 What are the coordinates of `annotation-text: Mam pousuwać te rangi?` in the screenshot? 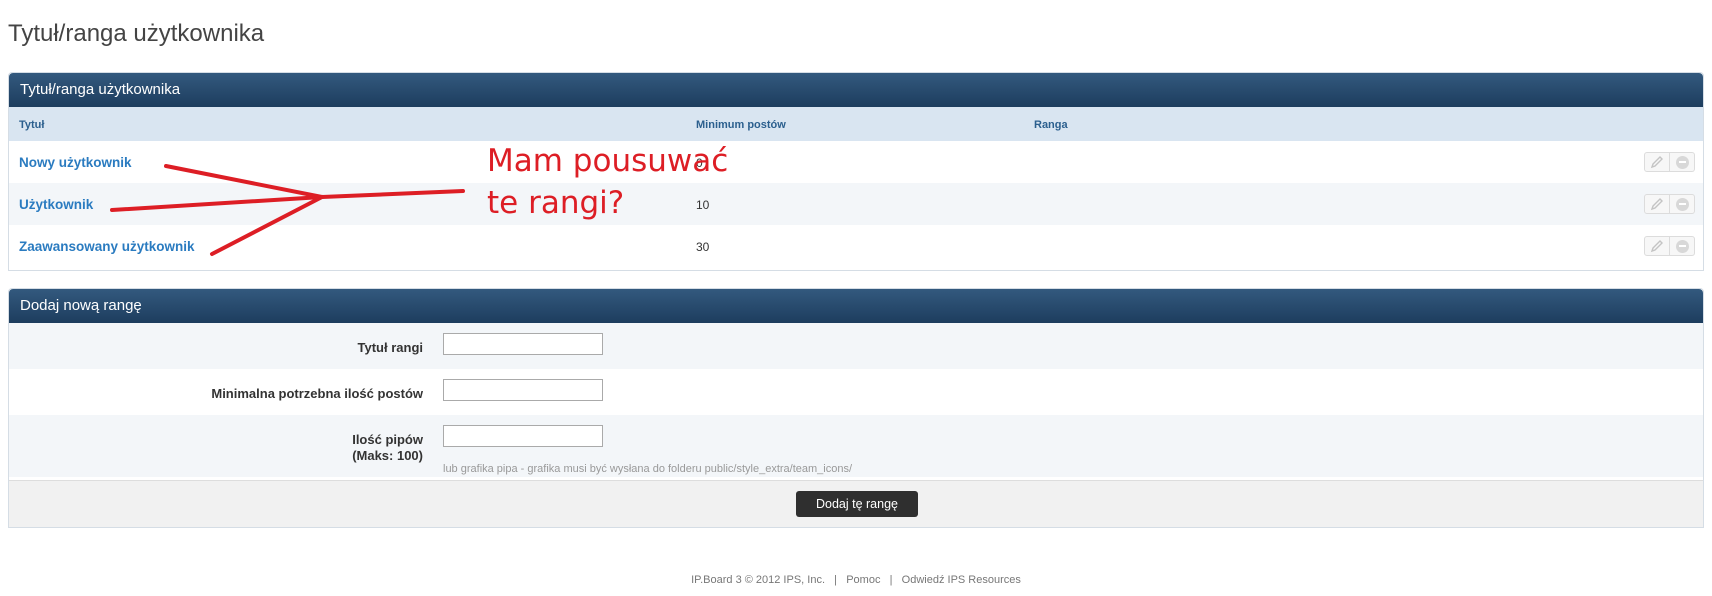 It's located at (607, 182).